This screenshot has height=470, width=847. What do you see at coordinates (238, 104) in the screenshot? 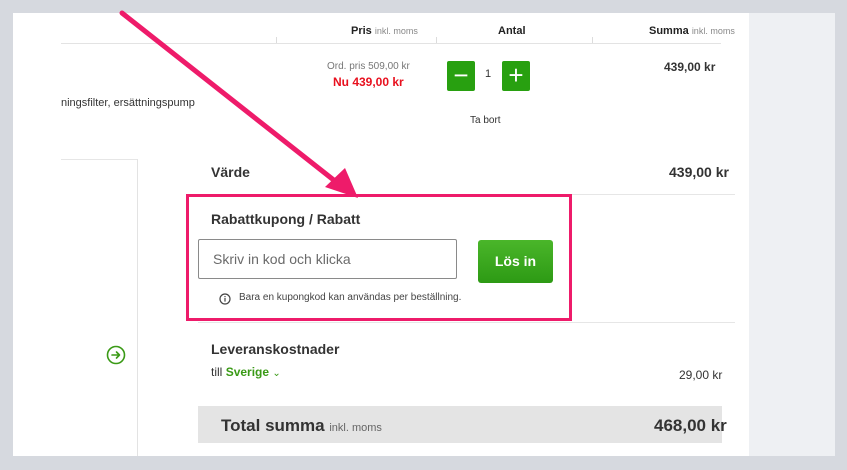
I see `annotation-arrow` at bounding box center [238, 104].